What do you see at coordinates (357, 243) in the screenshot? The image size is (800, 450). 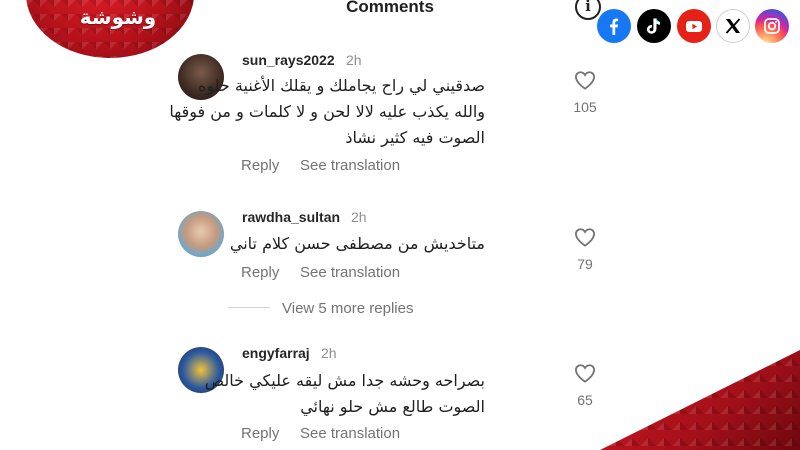 I see `comment-text: متاخديش من مصطفى حسن كلام تاني` at bounding box center [357, 243].